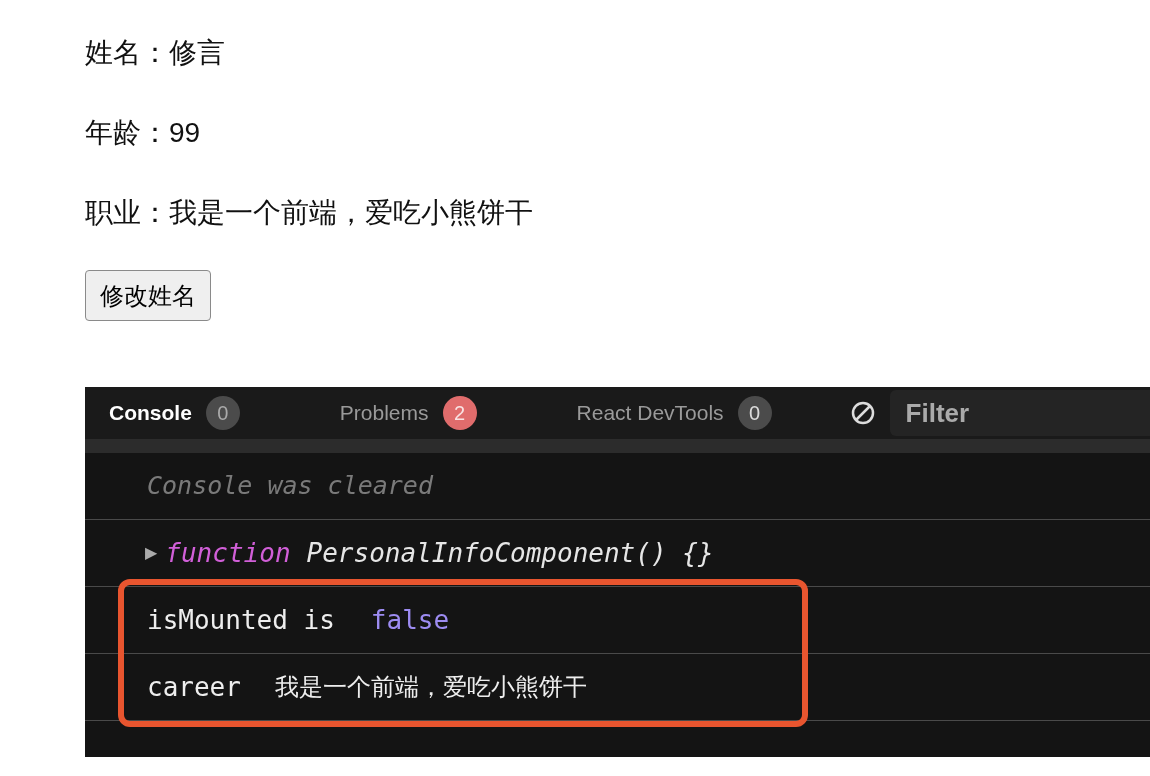 This screenshot has height=776, width=1150. Describe the element at coordinates (459, 413) in the screenshot. I see `count-badge: 2` at that location.